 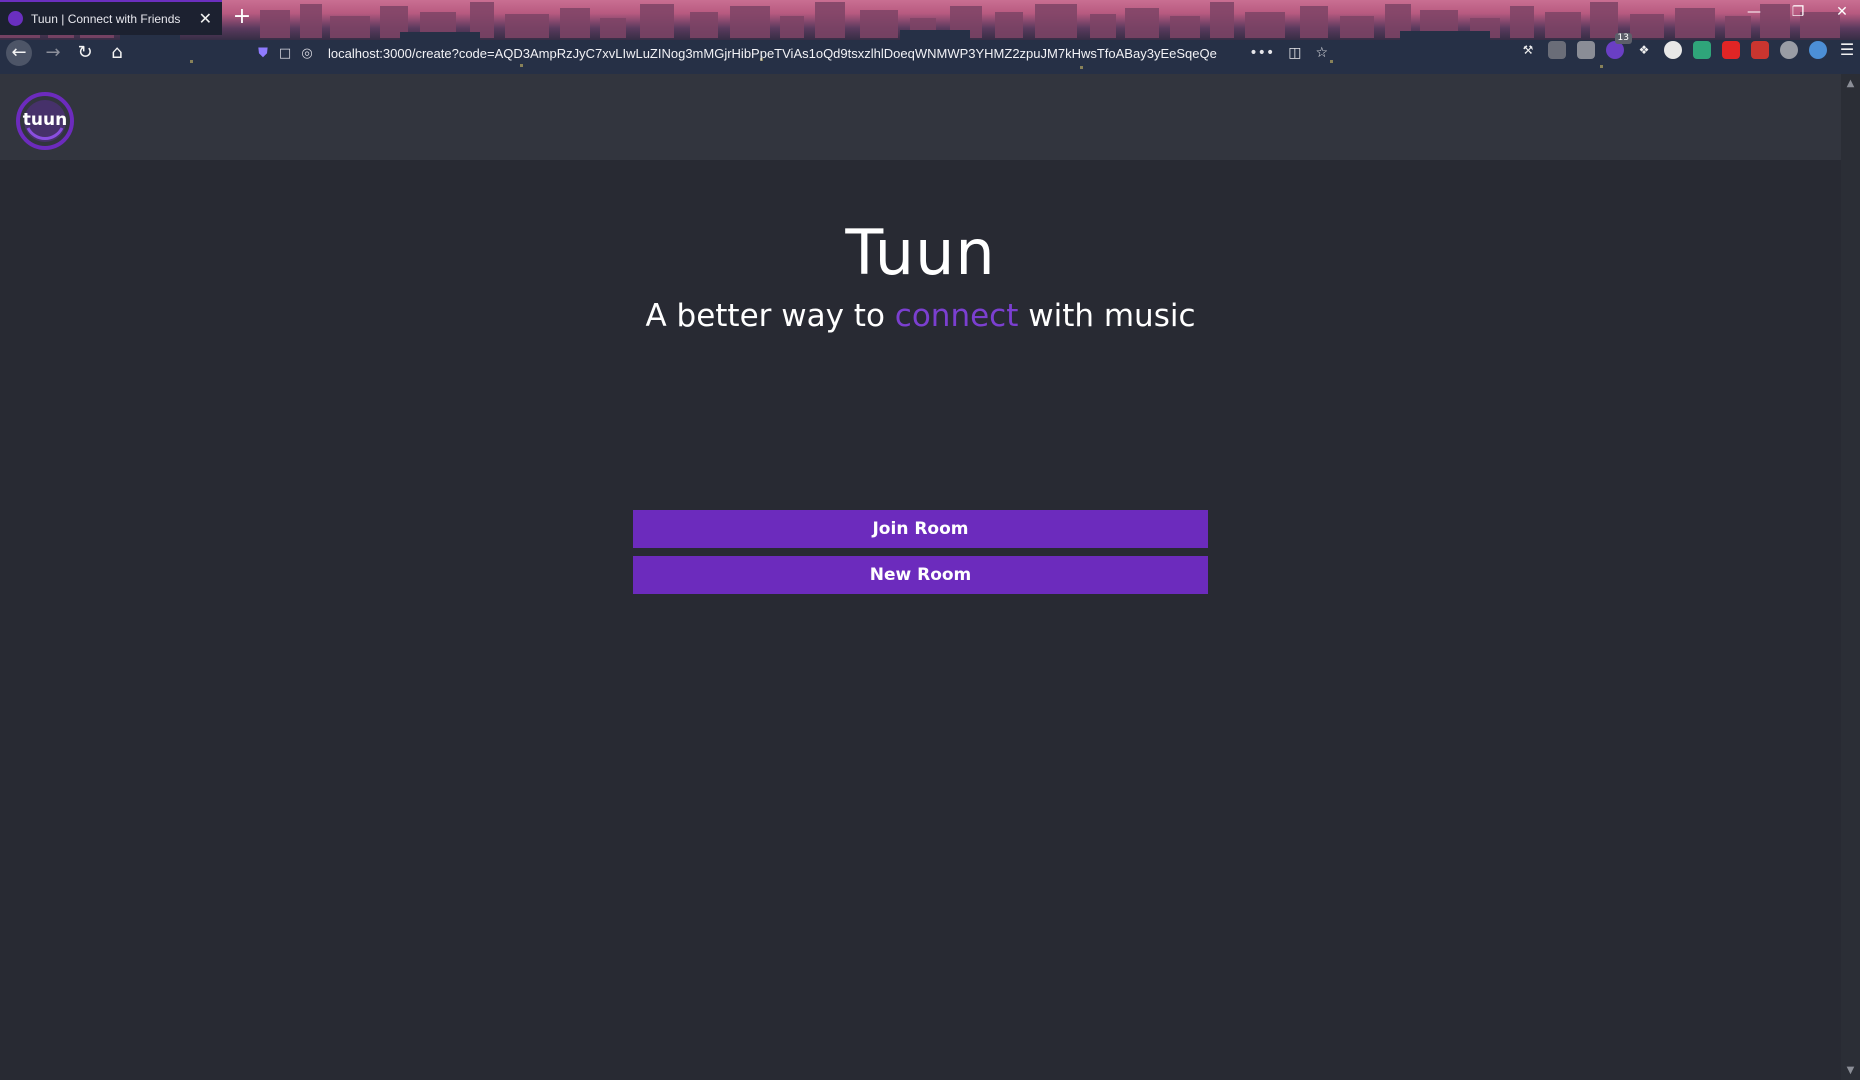 I want to click on logo-text: tuun, so click(x=45, y=120).